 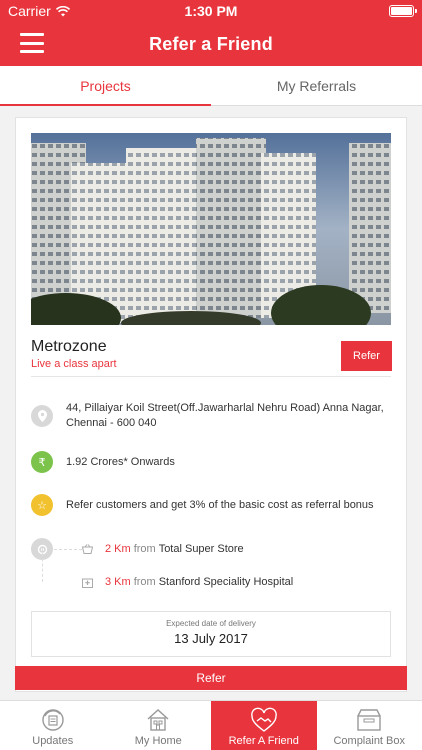 What do you see at coordinates (120, 461) in the screenshot?
I see `price-text: 1.92 Crores* Onwards` at bounding box center [120, 461].